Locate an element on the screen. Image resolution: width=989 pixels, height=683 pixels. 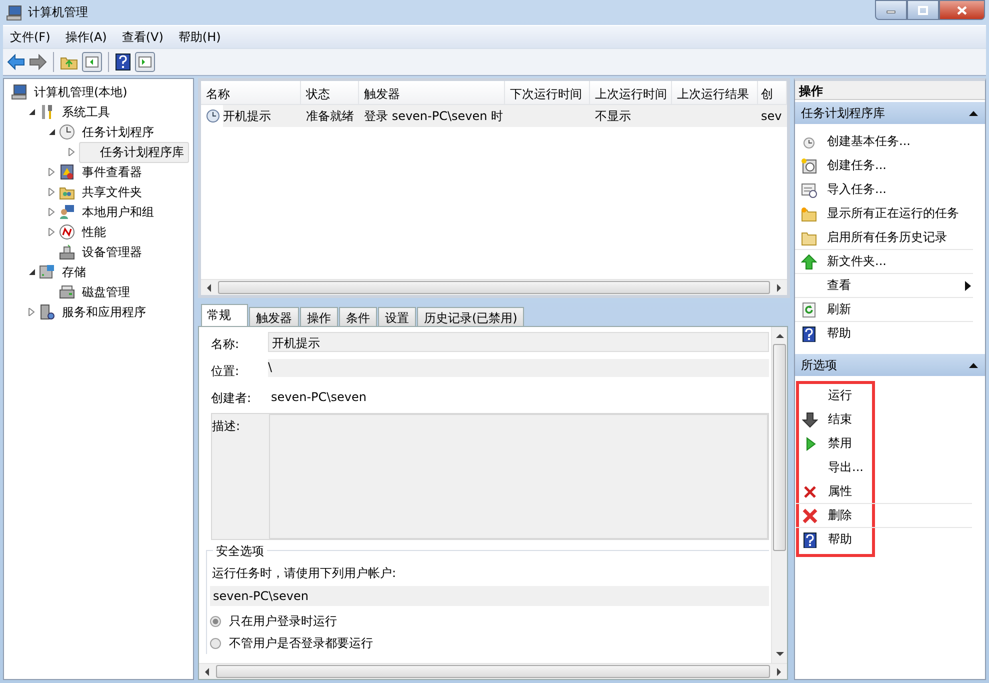
column-header: 上次运行结果 is located at coordinates (715, 92).